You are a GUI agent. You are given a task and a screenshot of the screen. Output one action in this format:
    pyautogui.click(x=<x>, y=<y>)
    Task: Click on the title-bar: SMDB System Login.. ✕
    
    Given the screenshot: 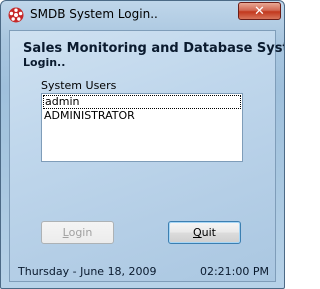 What is the action you would take?
    pyautogui.click(x=142, y=14)
    